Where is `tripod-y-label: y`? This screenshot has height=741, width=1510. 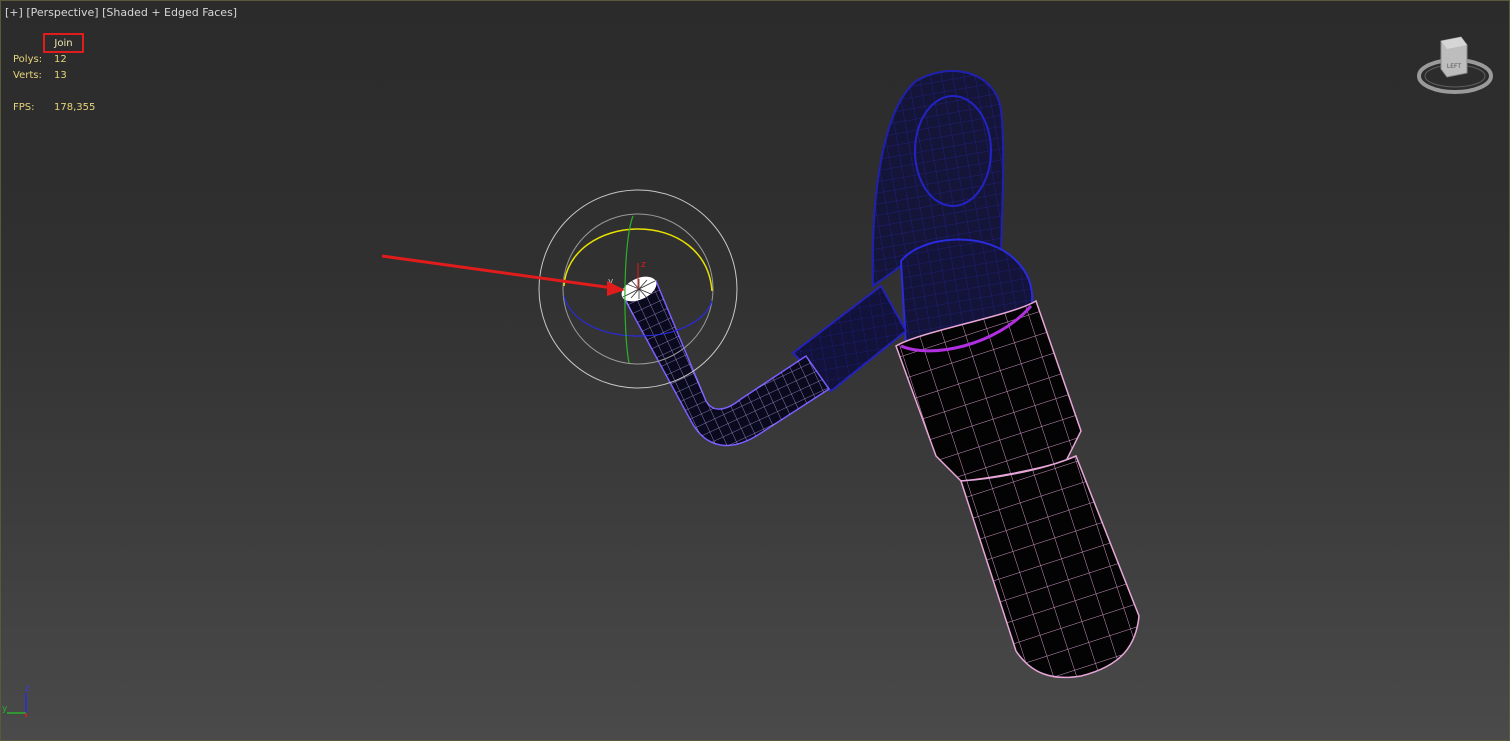
tripod-y-label: y is located at coordinates (5, 709).